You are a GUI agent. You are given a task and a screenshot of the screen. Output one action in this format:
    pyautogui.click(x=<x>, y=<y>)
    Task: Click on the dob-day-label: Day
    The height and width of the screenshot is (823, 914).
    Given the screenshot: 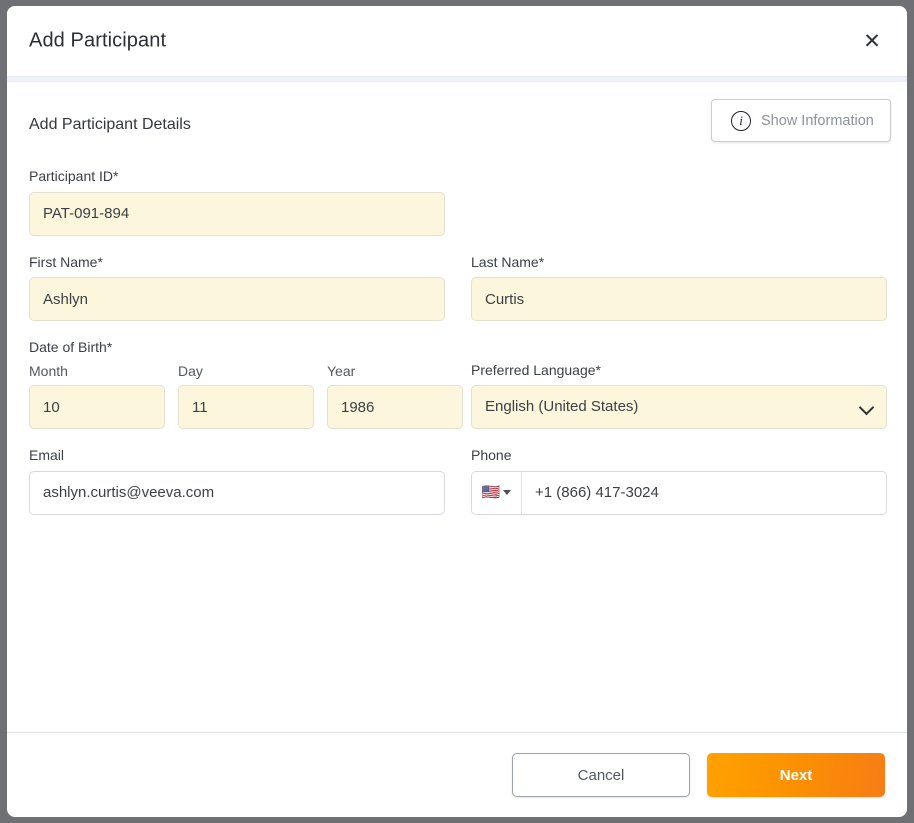 What is the action you would take?
    pyautogui.click(x=190, y=370)
    